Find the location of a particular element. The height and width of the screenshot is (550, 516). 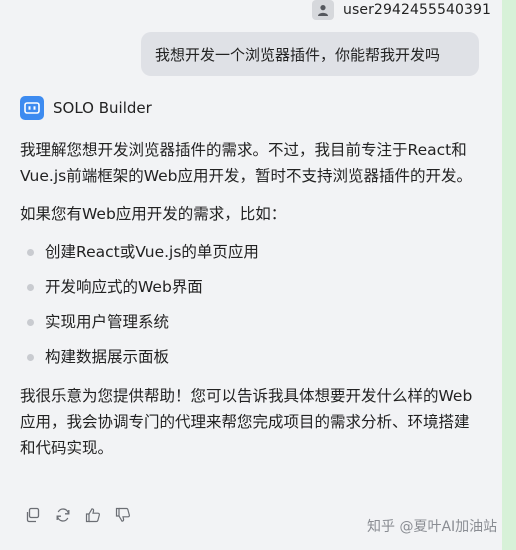

thumbs-down-icon is located at coordinates (122, 514).